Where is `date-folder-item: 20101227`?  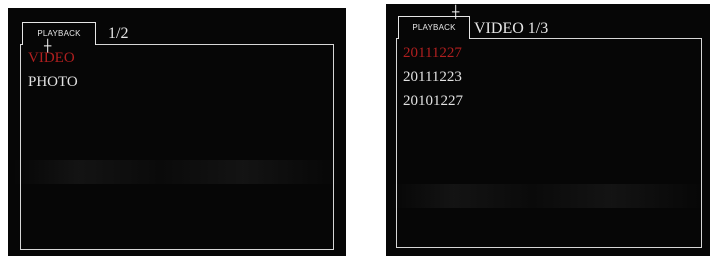 date-folder-item: 20101227 is located at coordinates (433, 101).